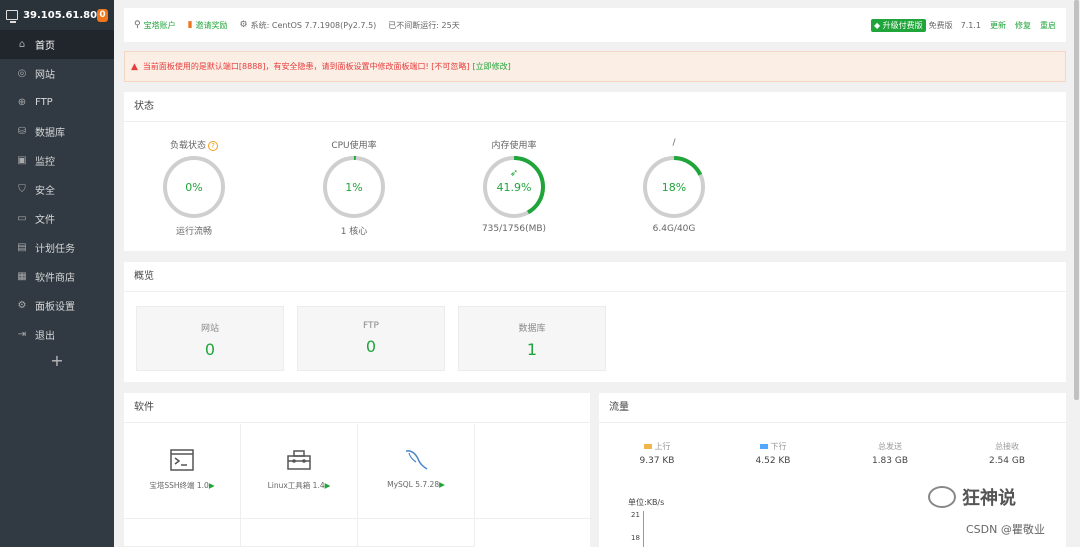 The height and width of the screenshot is (547, 1080). I want to click on gauge-title-text: /, so click(674, 143).